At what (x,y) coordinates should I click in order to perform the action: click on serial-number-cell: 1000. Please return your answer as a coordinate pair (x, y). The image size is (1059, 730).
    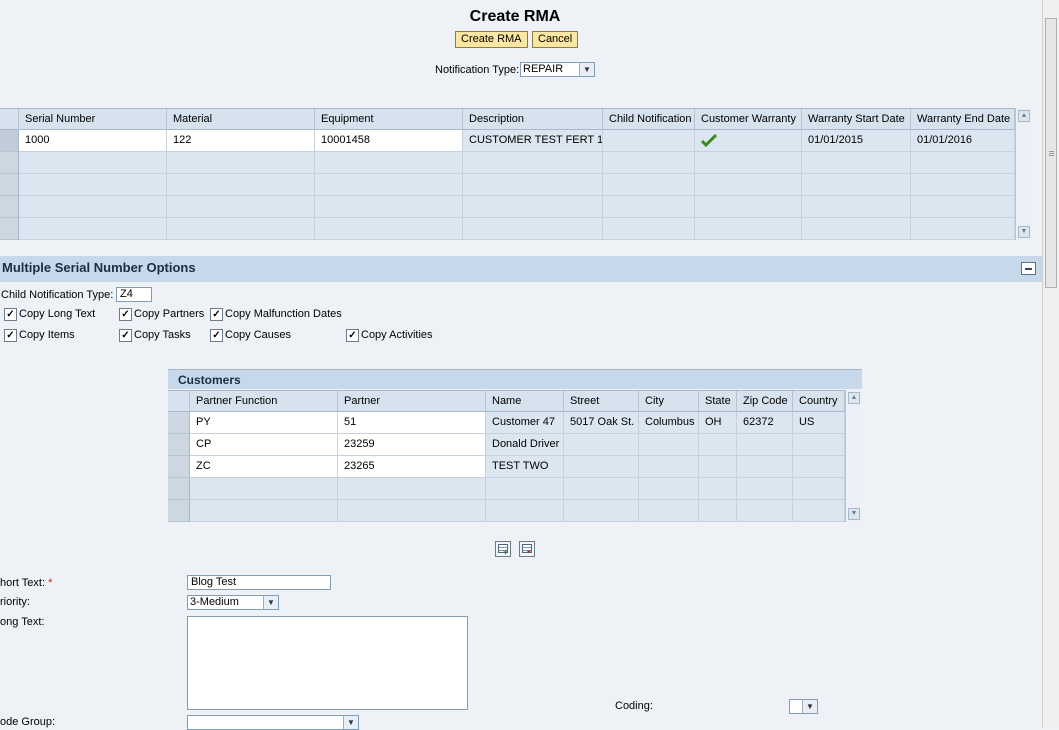
    Looking at the image, I should click on (93, 141).